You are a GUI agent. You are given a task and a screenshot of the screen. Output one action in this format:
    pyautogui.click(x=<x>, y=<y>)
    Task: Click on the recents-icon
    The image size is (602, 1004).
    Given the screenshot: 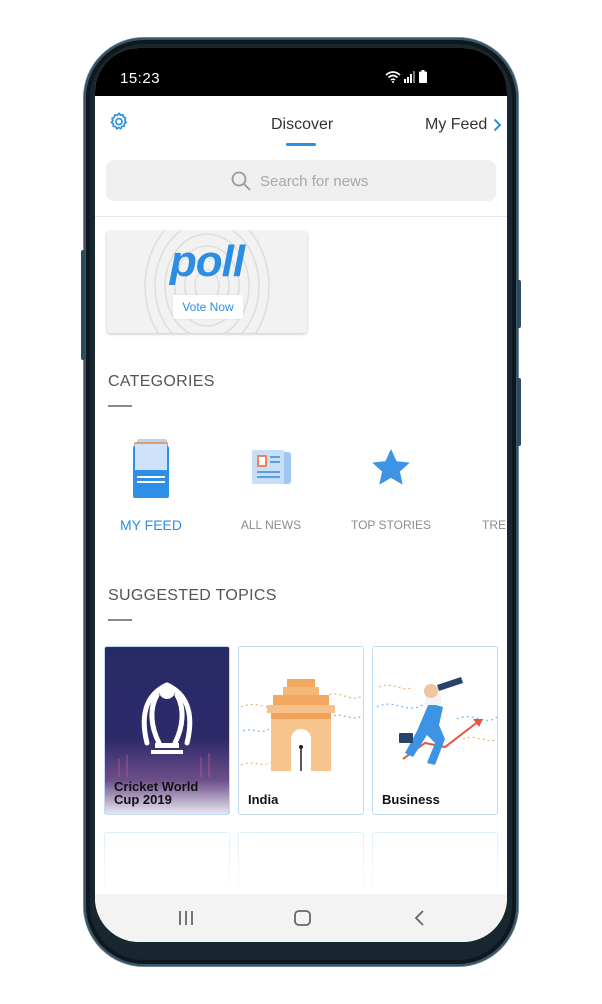 What is the action you would take?
    pyautogui.click(x=186, y=918)
    